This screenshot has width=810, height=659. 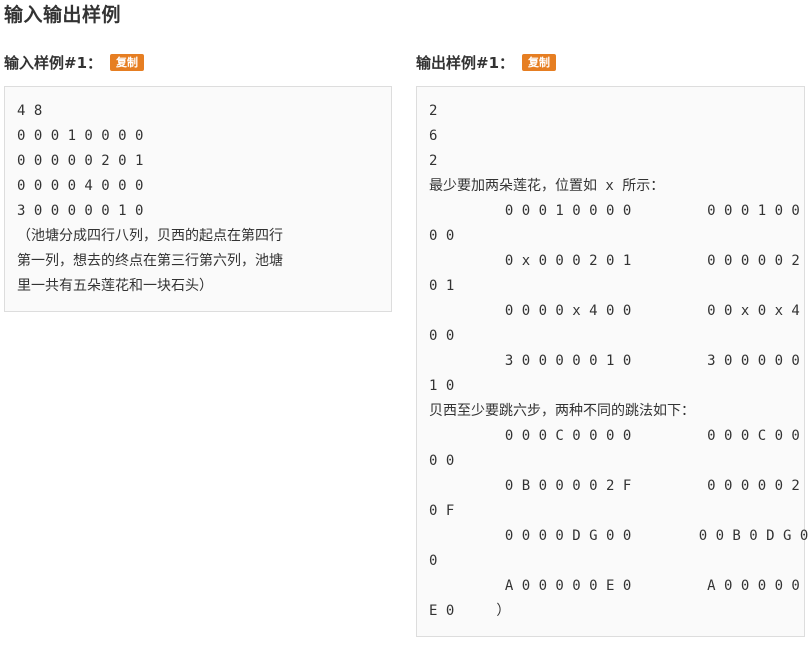 What do you see at coordinates (539, 62) in the screenshot?
I see `copy-output-button: 复制` at bounding box center [539, 62].